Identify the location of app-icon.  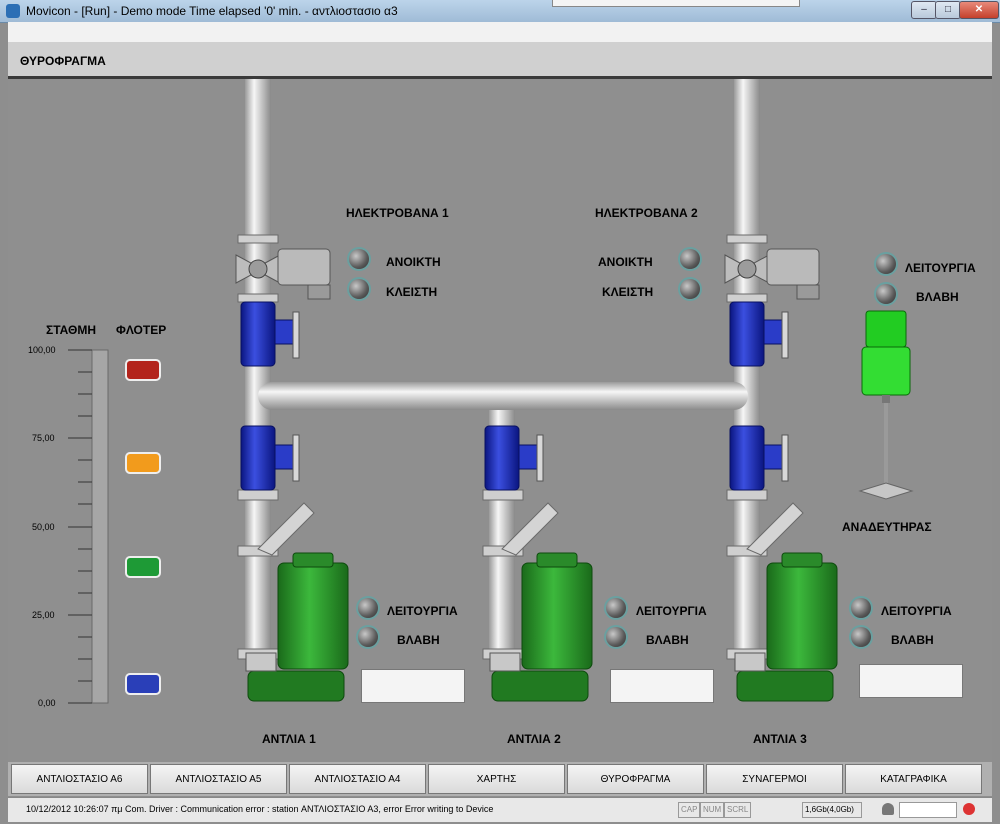
(13, 11).